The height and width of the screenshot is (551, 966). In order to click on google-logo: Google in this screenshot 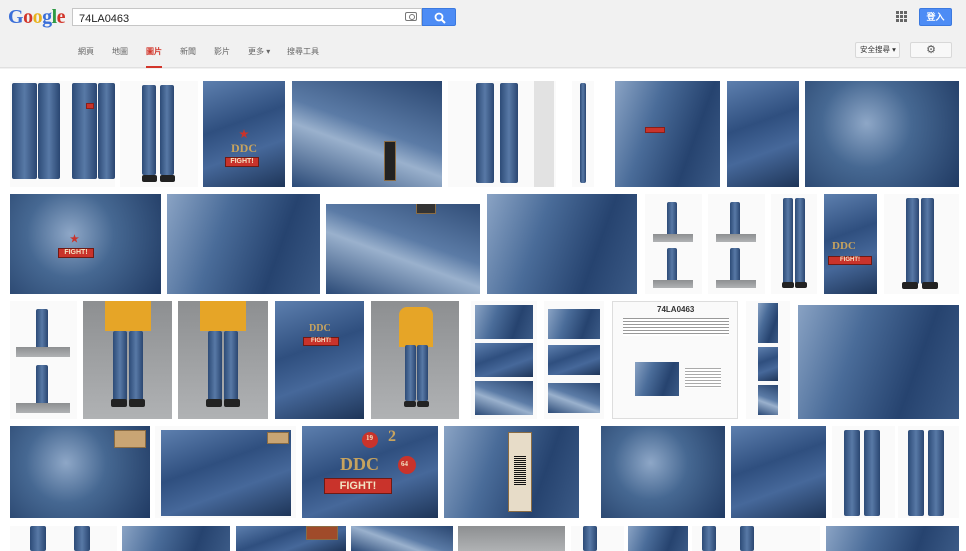, I will do `click(37, 17)`.